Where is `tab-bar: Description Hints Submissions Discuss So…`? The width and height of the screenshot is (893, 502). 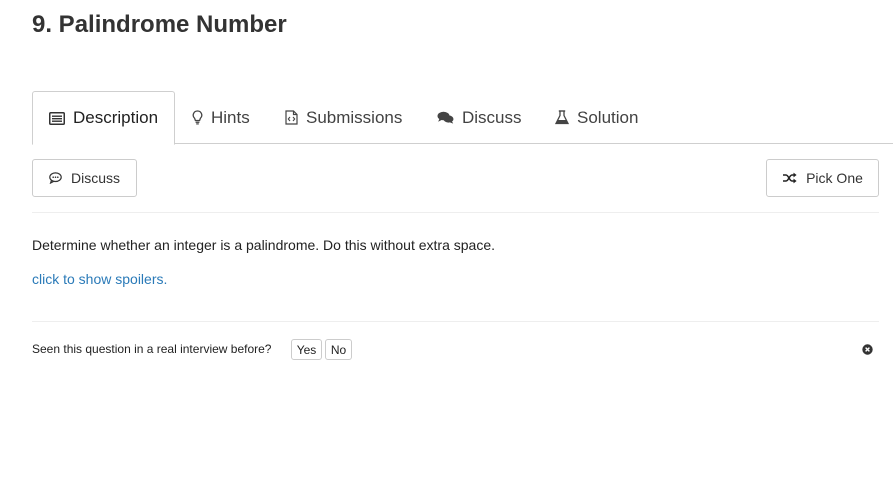 tab-bar: Description Hints Submissions Discuss So… is located at coordinates (462, 118).